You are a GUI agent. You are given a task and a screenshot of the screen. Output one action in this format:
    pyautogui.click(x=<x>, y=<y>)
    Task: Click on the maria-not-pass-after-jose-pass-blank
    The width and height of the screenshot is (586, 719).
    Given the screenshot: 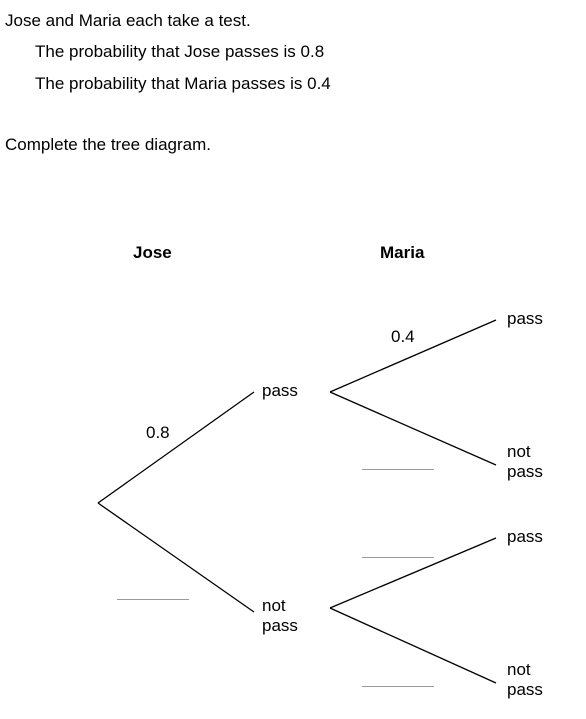 What is the action you would take?
    pyautogui.click(x=398, y=469)
    